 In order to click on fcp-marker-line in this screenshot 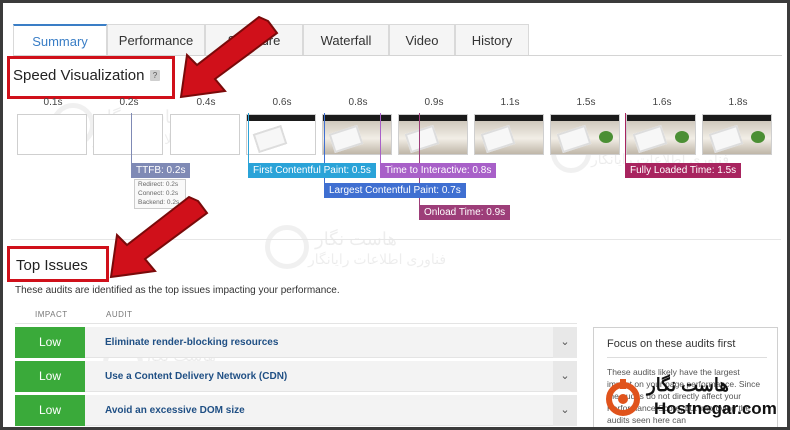, I will do `click(248, 139)`.